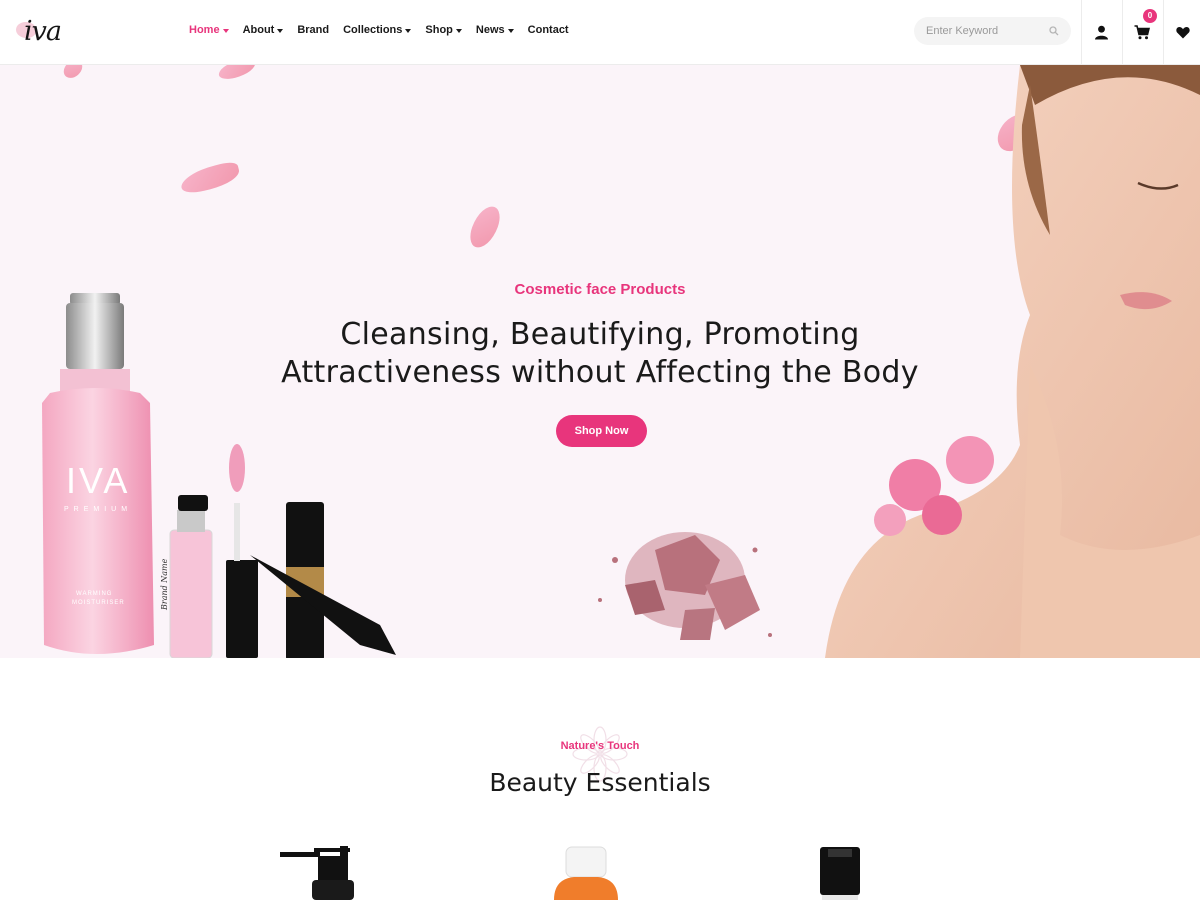 Image resolution: width=1200 pixels, height=900 pixels. I want to click on nav-label: Contact, so click(548, 30).